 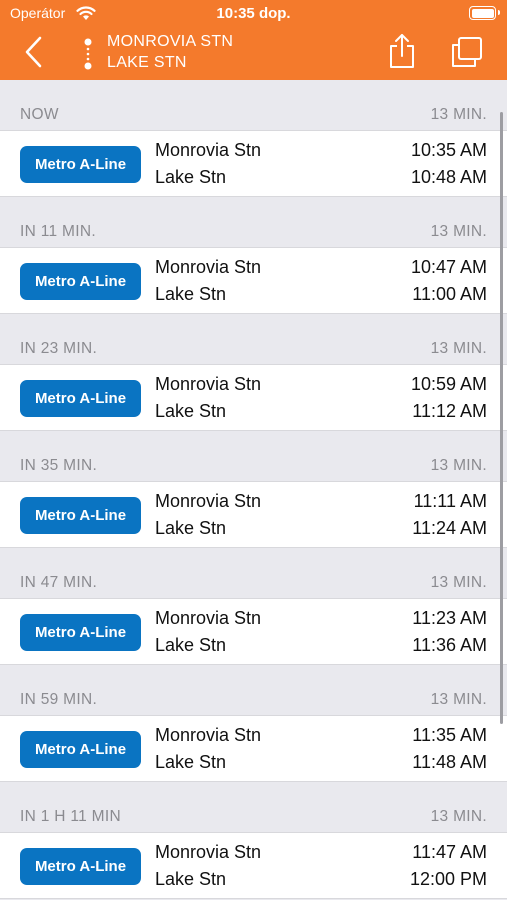 I want to click on route-dots-icon, so click(x=88, y=54).